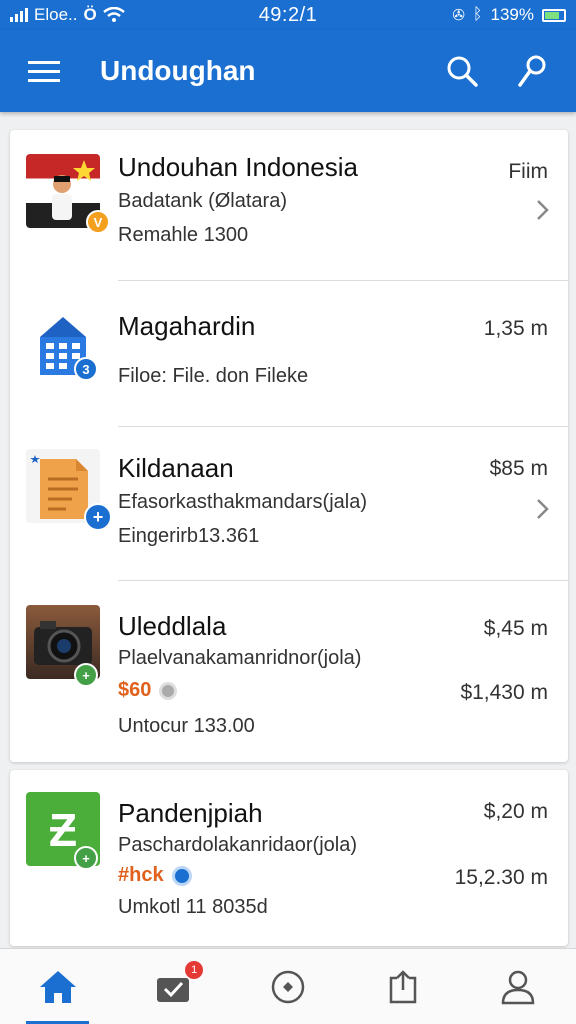 The image size is (576, 1024). Describe the element at coordinates (238, 167) in the screenshot. I see `item-name: Undouhan Indonesia` at that location.